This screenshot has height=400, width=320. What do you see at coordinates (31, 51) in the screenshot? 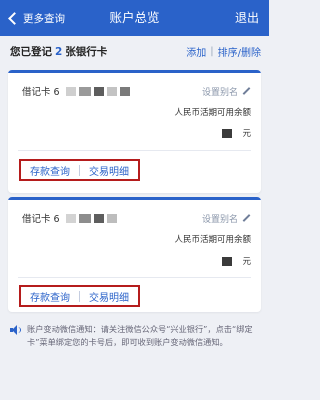
I see `summary-prefix: 您已登记` at bounding box center [31, 51].